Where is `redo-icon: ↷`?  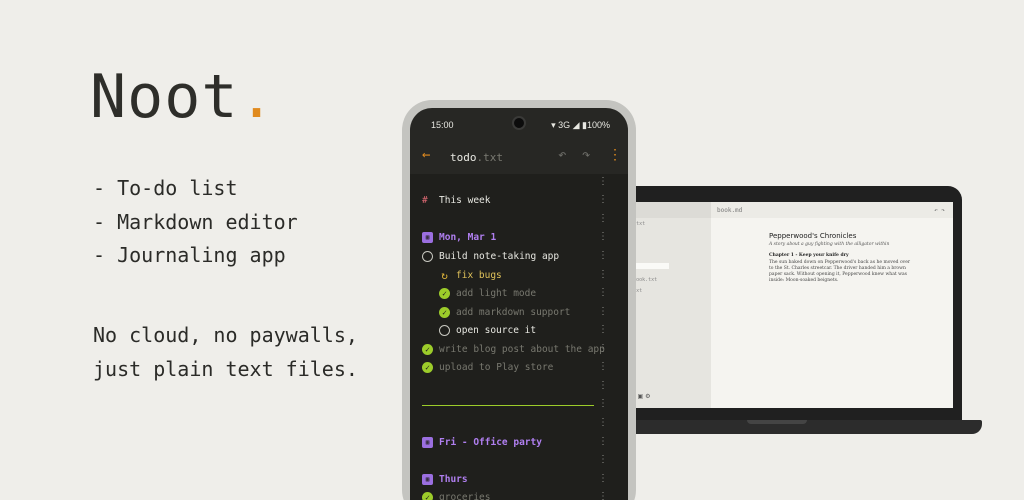
redo-icon: ↷ is located at coordinates (586, 155).